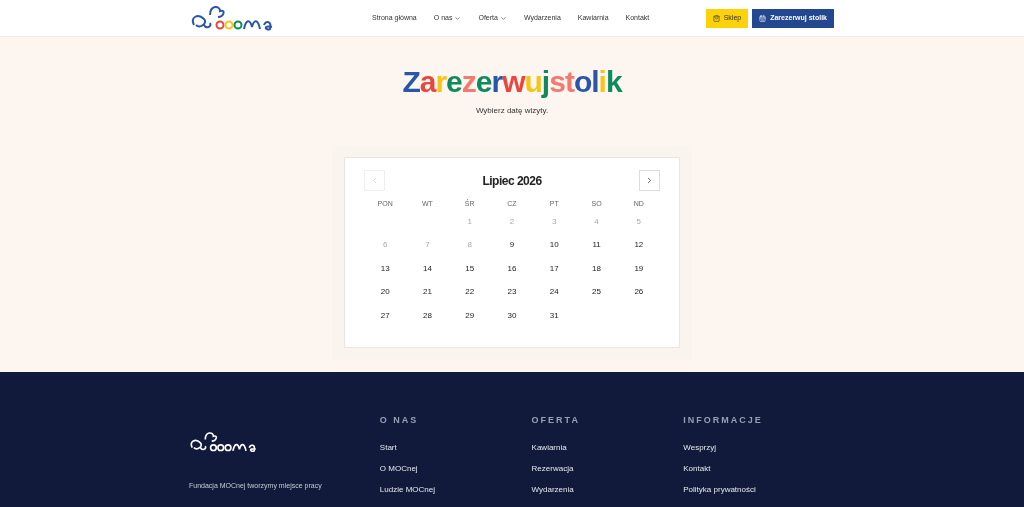  I want to click on day-cell: 16, so click(512, 268).